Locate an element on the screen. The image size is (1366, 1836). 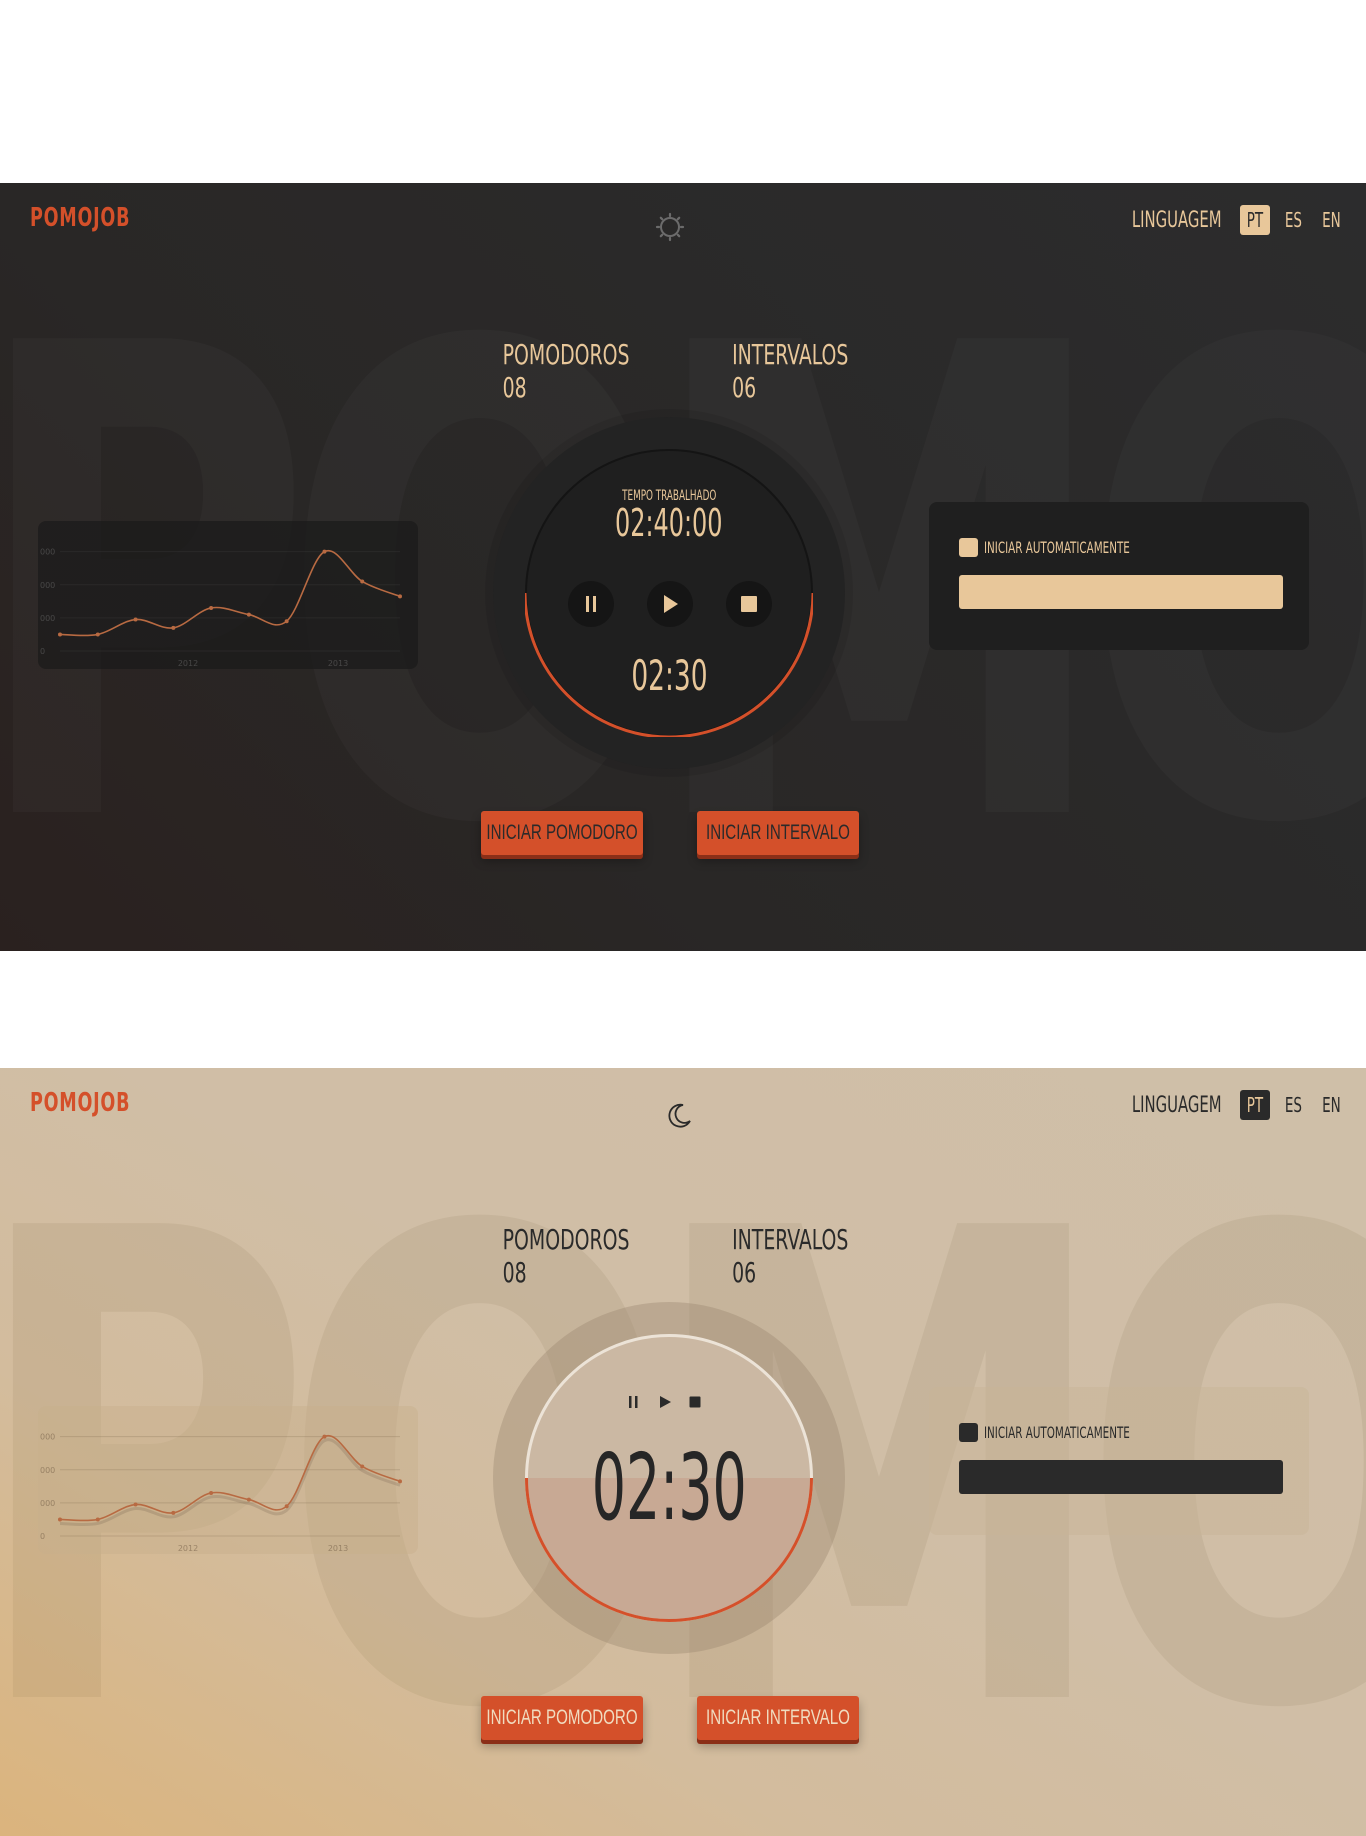
moon-icon is located at coordinates (679, 1115).